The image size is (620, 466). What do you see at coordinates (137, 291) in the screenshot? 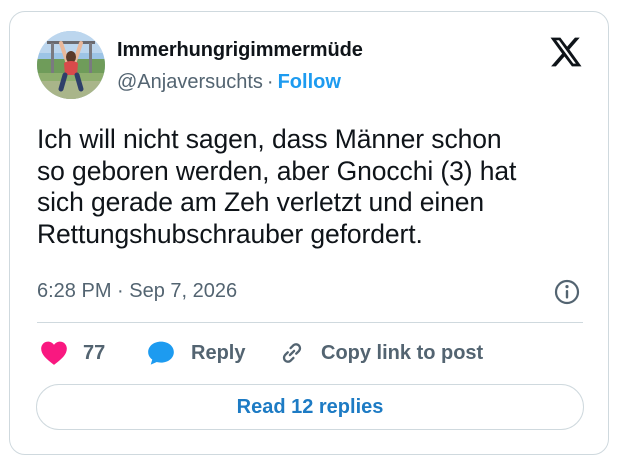
I see `timestamp: 6:28 PM · Sep 7, 2026` at bounding box center [137, 291].